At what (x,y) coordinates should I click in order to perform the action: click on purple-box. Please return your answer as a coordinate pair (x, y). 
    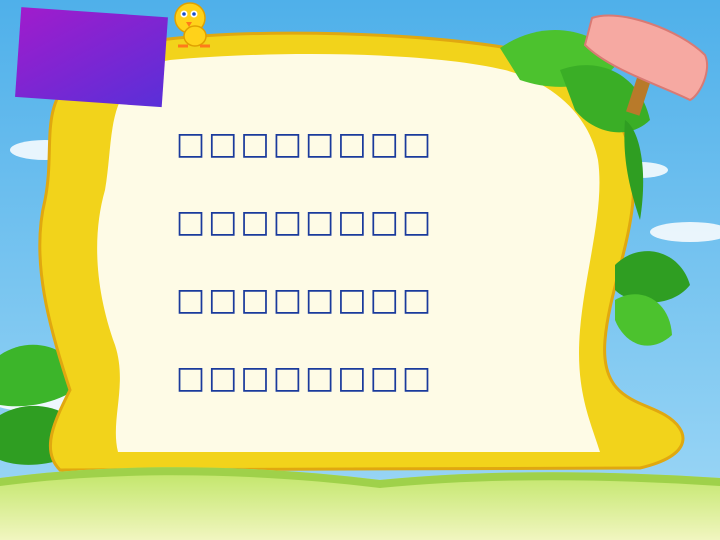
    Looking at the image, I should click on (91, 57).